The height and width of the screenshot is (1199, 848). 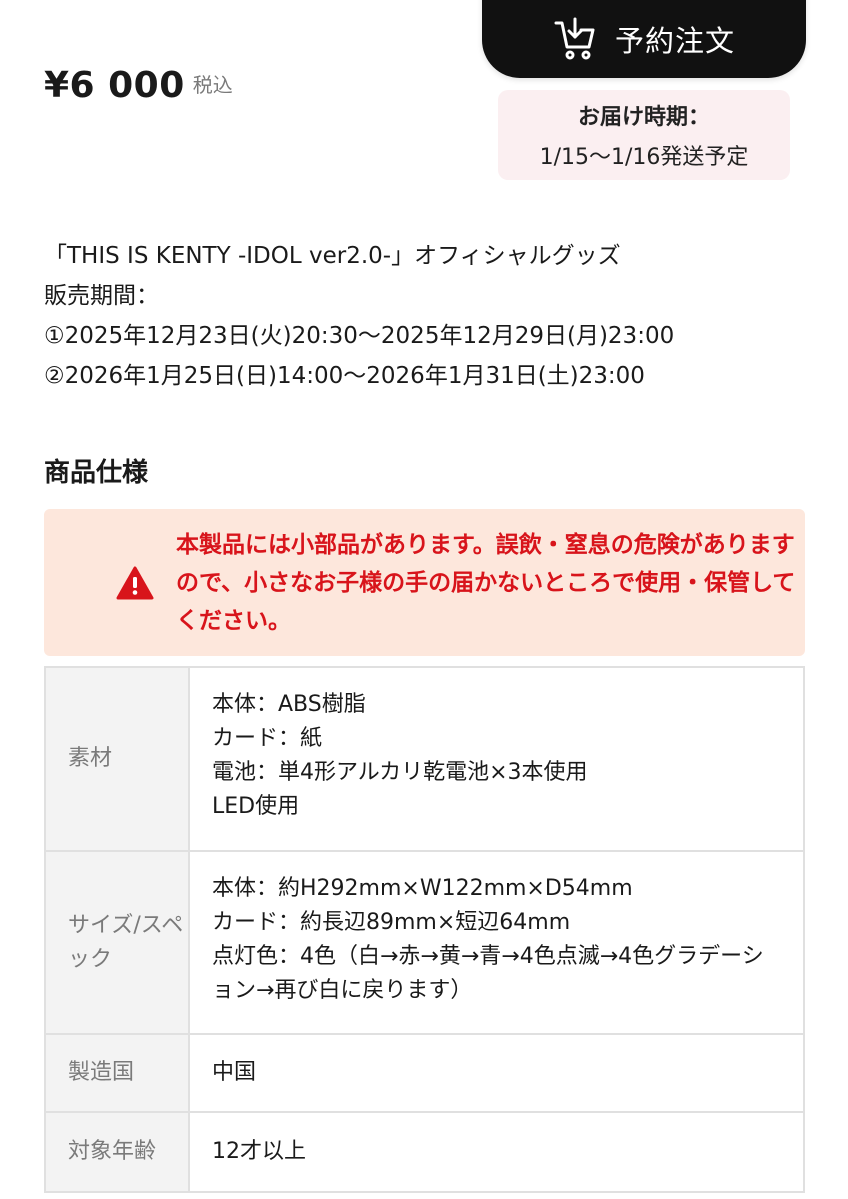 What do you see at coordinates (391, 922) in the screenshot?
I see `spec-value-line: カード：約長辺89mm×短辺64mm` at bounding box center [391, 922].